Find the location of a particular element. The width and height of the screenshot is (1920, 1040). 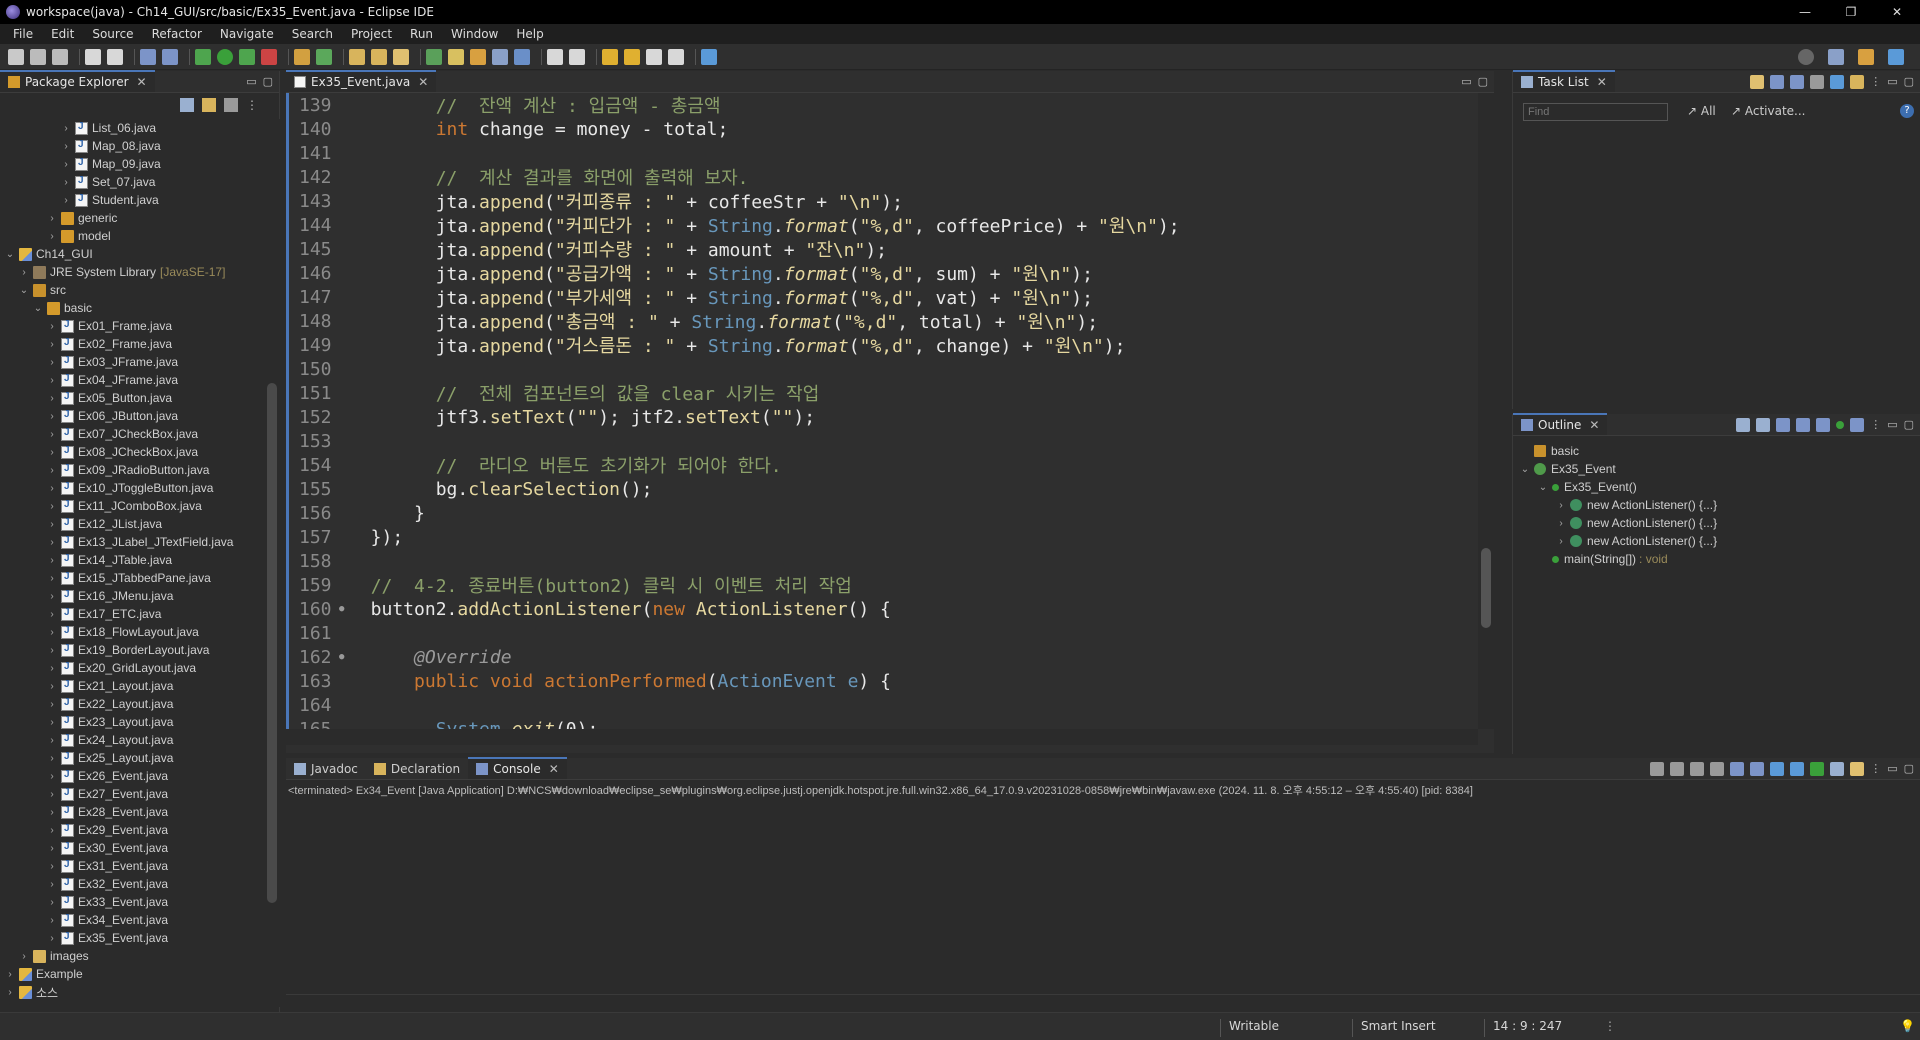

tree-item: › Ex31_Event.java is located at coordinates (132, 866).